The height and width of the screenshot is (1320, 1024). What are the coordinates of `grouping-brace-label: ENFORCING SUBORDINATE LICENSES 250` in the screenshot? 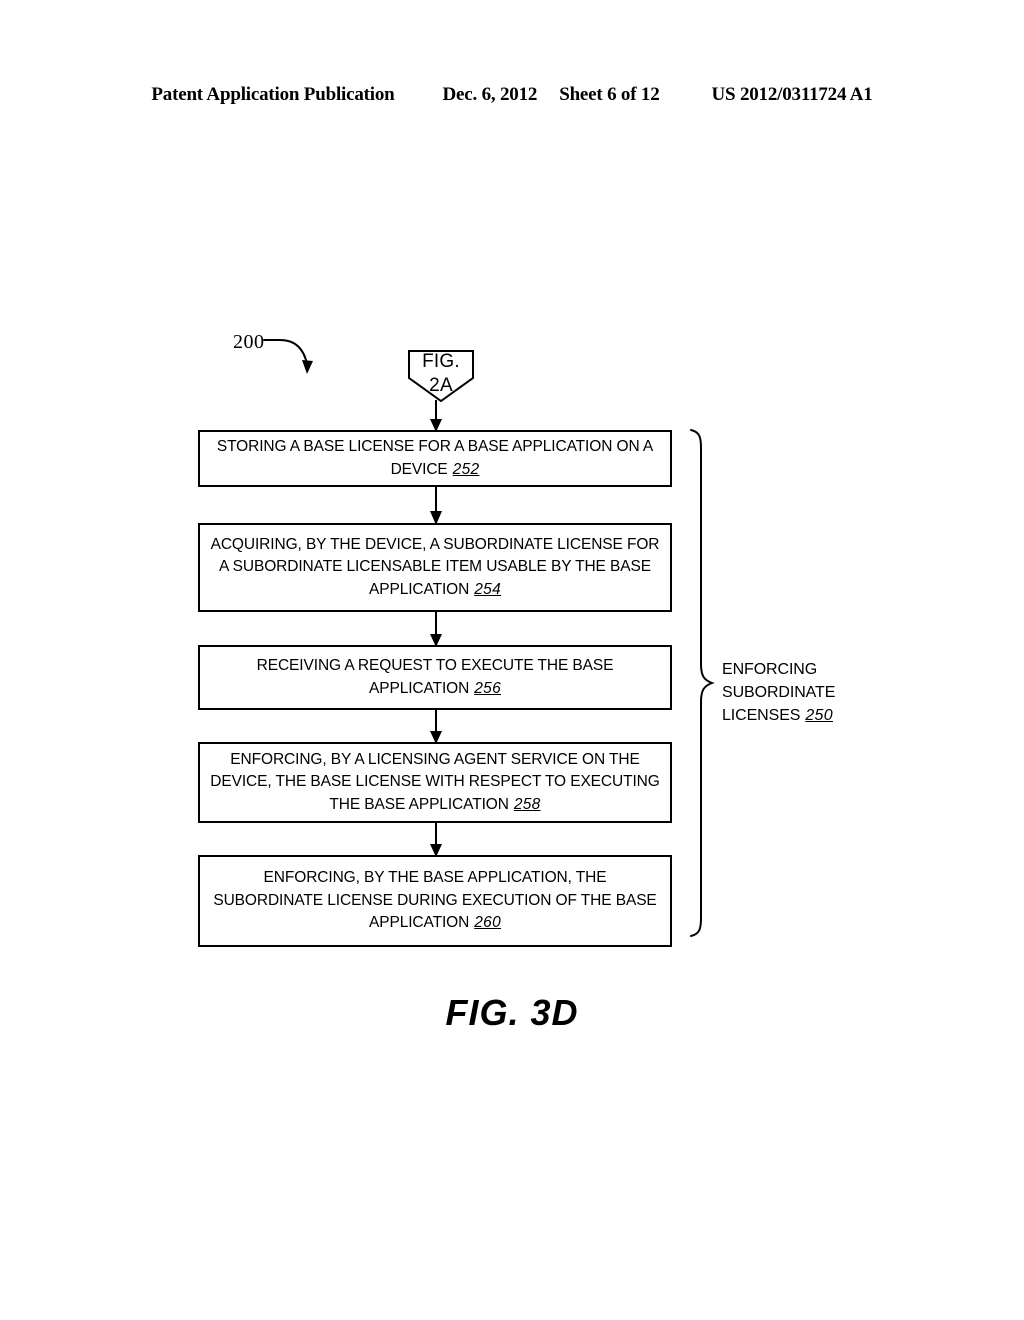 It's located at (778, 692).